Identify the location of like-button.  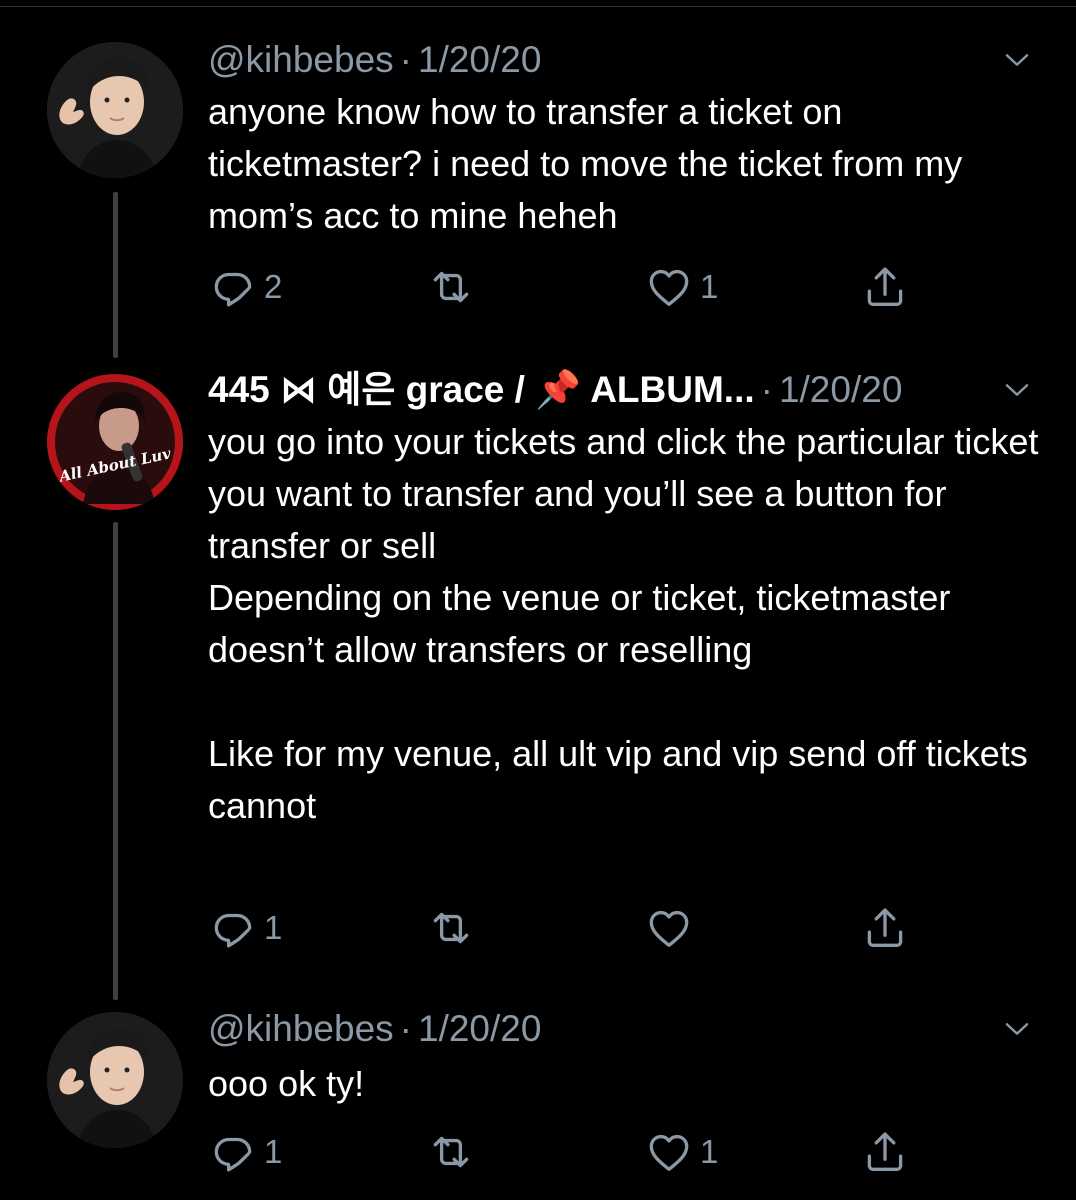
(672, 928).